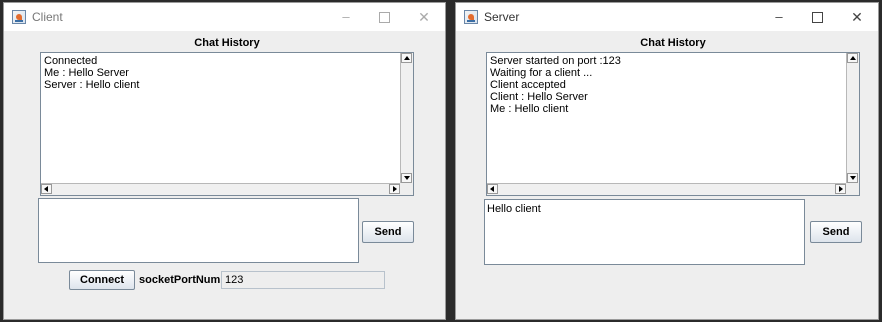 The height and width of the screenshot is (322, 882). I want to click on history-line: Connected, so click(71, 61).